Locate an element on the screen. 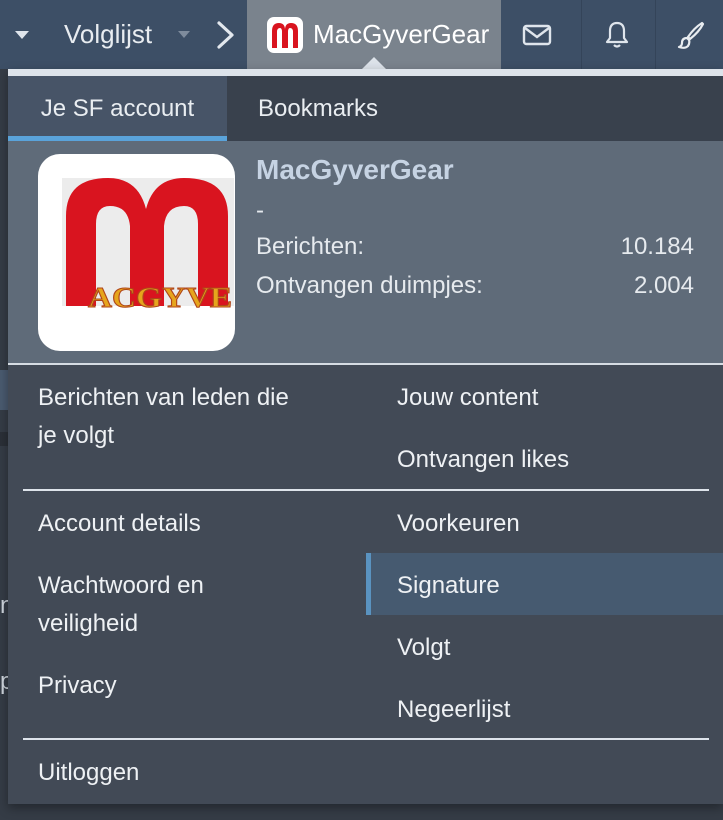 Image resolution: width=723 pixels, height=820 pixels. link-signature: Signature is located at coordinates (448, 586).